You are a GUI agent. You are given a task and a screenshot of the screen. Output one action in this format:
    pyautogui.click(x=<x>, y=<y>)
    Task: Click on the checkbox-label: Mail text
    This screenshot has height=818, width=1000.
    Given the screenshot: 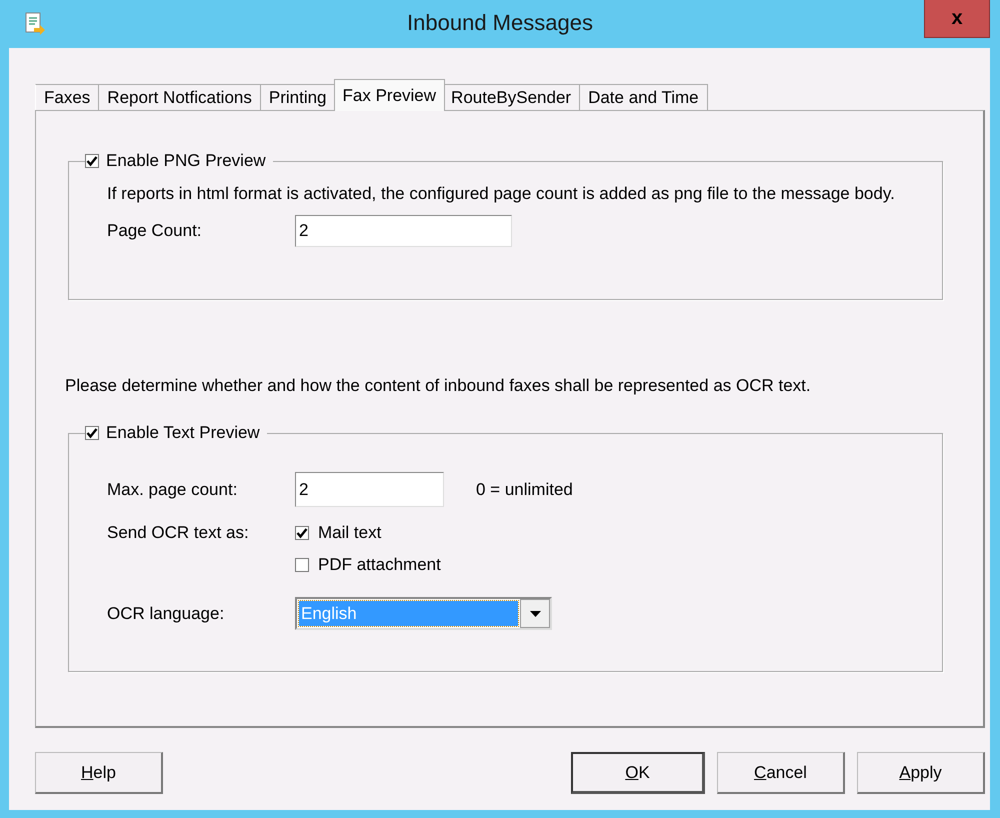 What is the action you would take?
    pyautogui.click(x=350, y=533)
    